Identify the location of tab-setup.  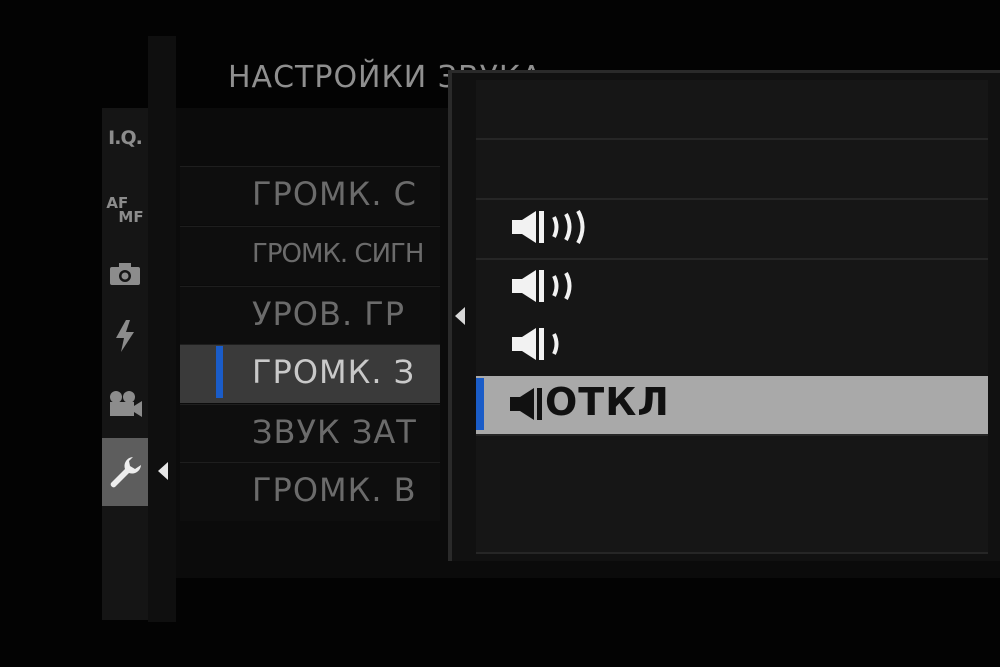
(125, 472).